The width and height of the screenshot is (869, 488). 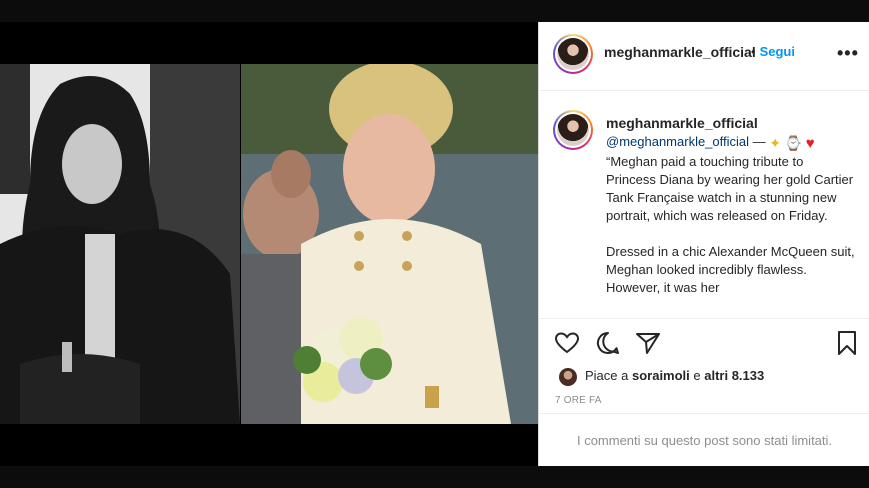 I want to click on likes-prefix: Piace a, so click(x=608, y=375).